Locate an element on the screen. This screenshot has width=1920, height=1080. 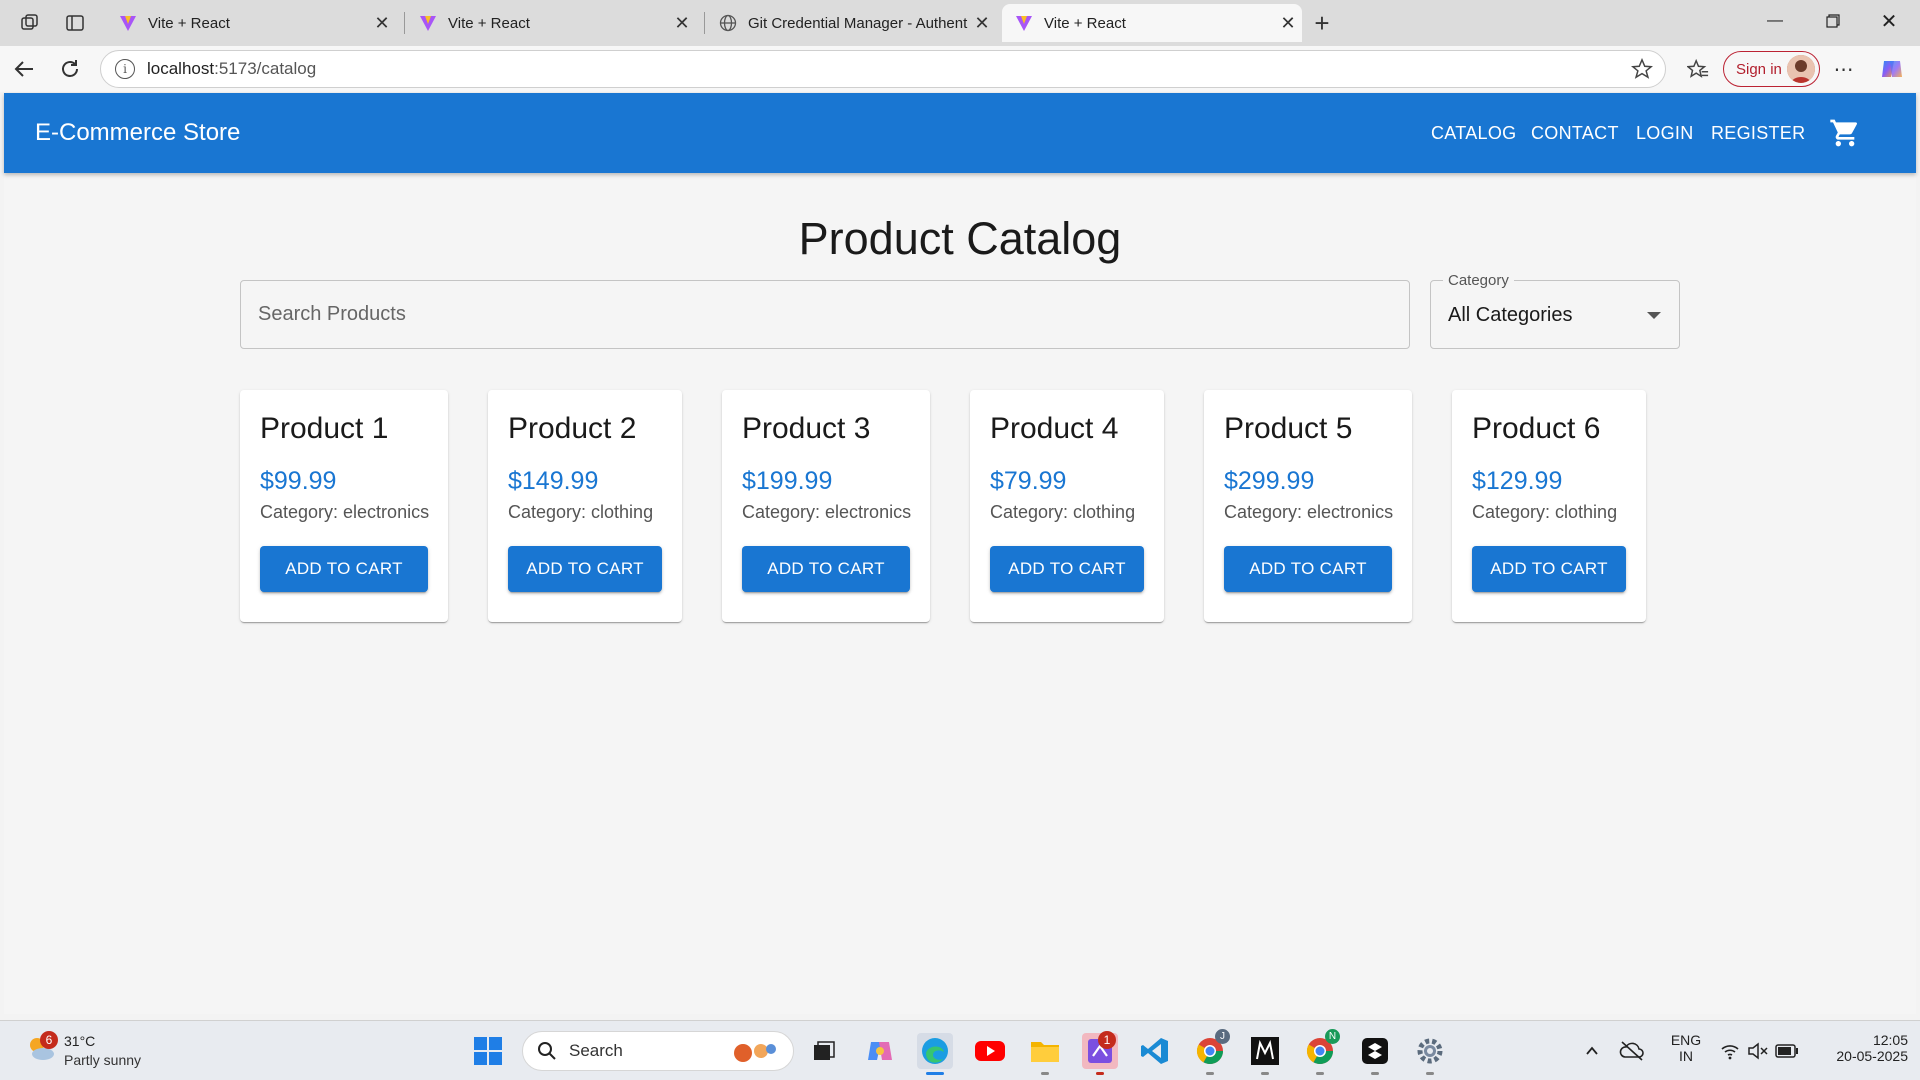
file-explorer-icon is located at coordinates (1045, 1054).